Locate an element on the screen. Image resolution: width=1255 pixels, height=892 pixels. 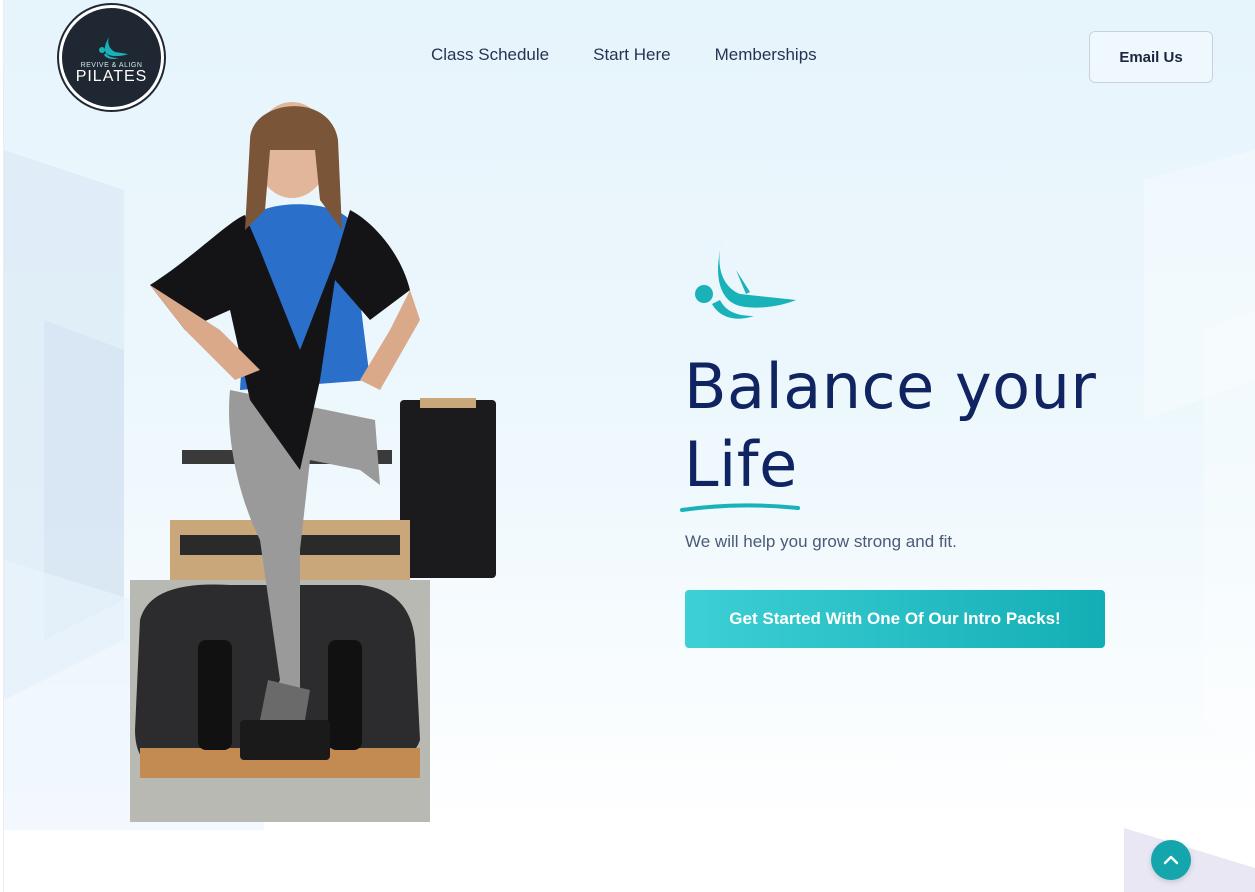
nav-class-schedule: Class Schedule is located at coordinates (490, 55).